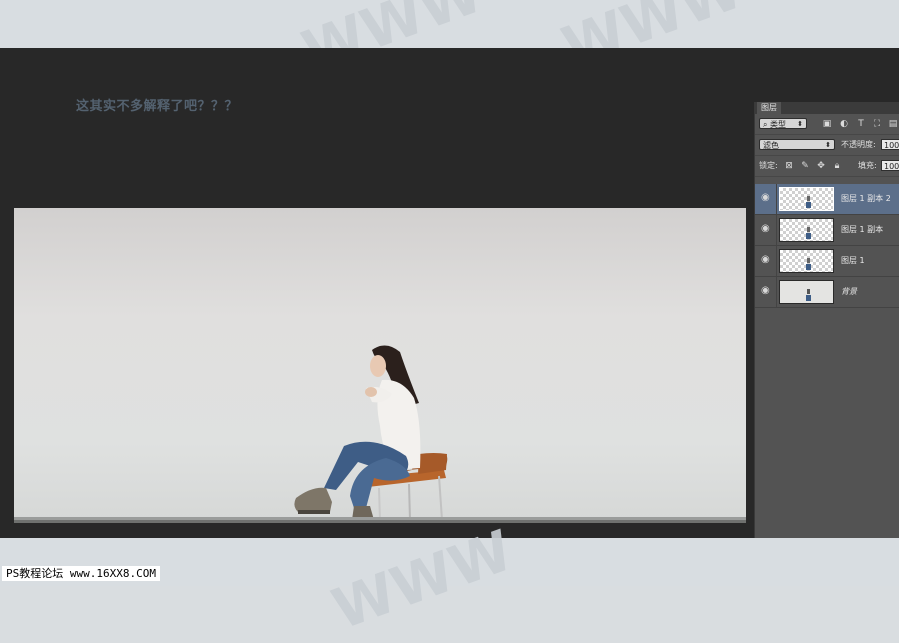  What do you see at coordinates (778, 124) in the screenshot?
I see `filter-kind-label: 类型` at bounding box center [778, 124].